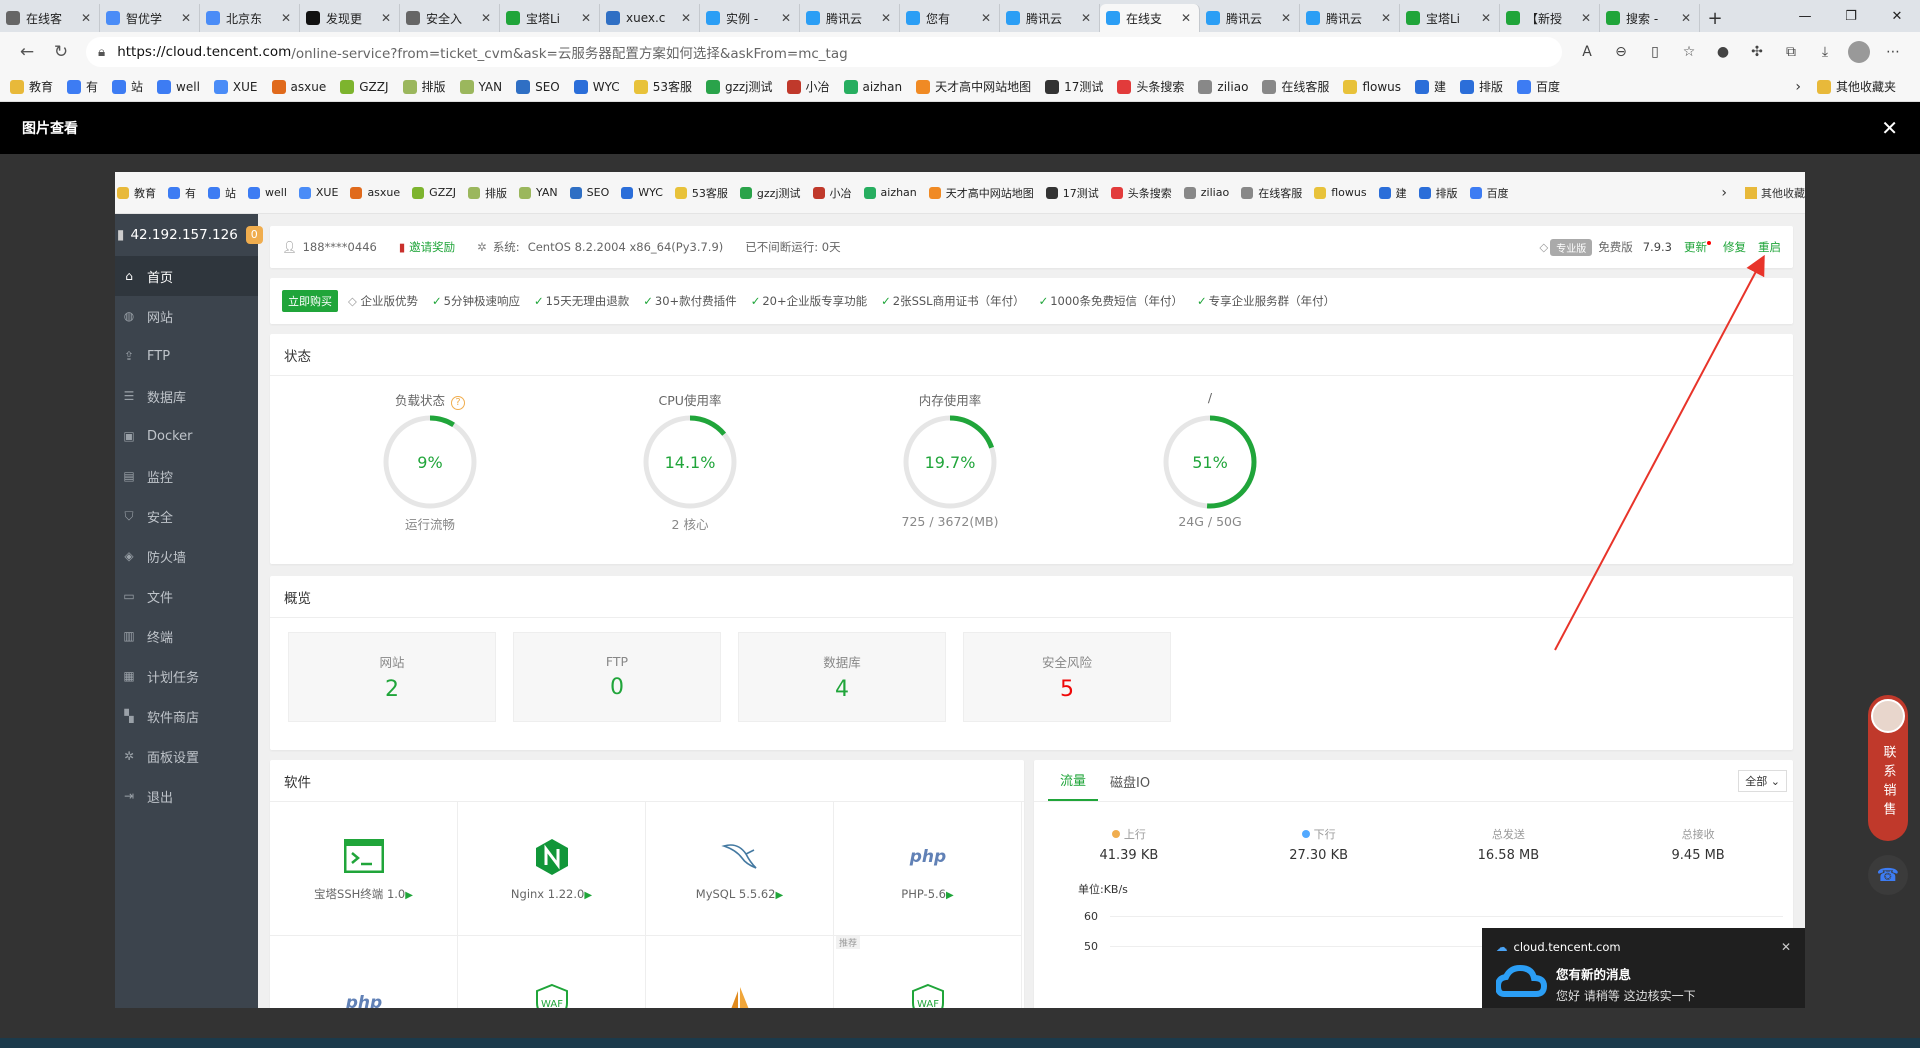 This screenshot has width=1920, height=1048. Describe the element at coordinates (392, 677) in the screenshot. I see `overview-stat: 网站 2` at that location.